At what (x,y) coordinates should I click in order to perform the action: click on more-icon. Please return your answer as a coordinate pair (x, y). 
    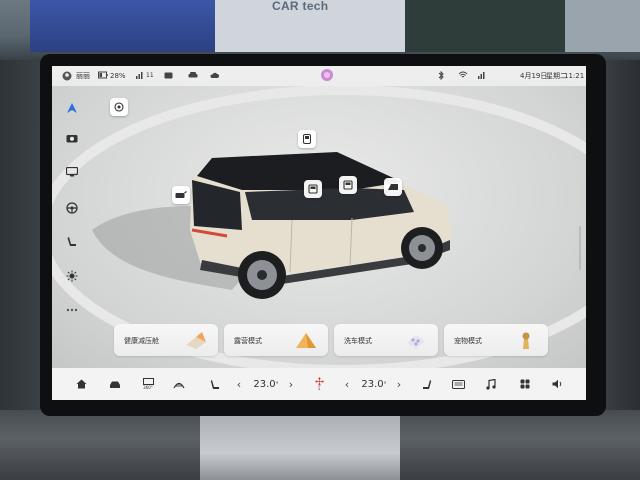
    Looking at the image, I should click on (72, 310).